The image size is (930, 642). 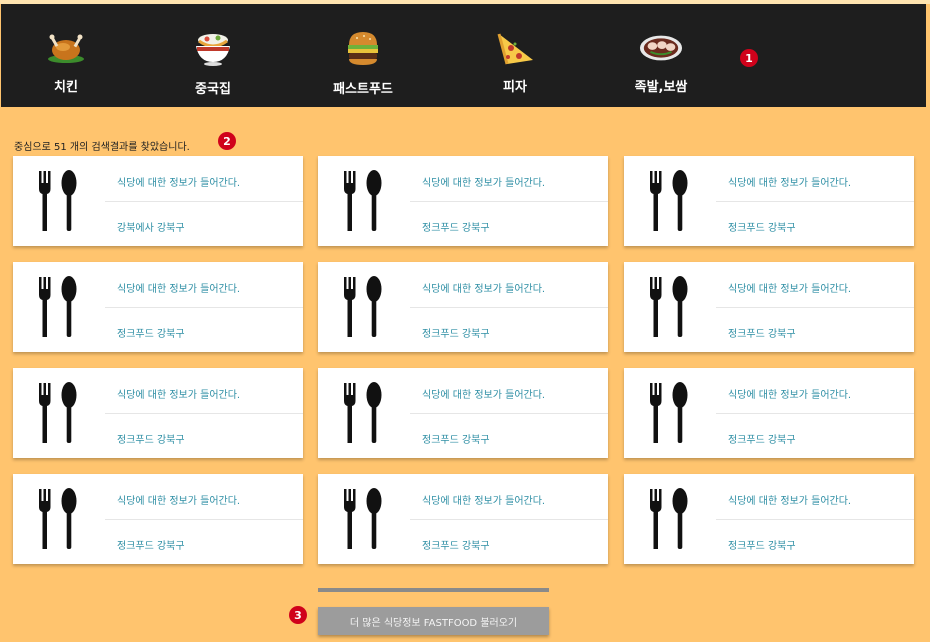 I want to click on result-summary: 중심으로 51 개의 검색결과를 찾았습니다., so click(x=102, y=147).